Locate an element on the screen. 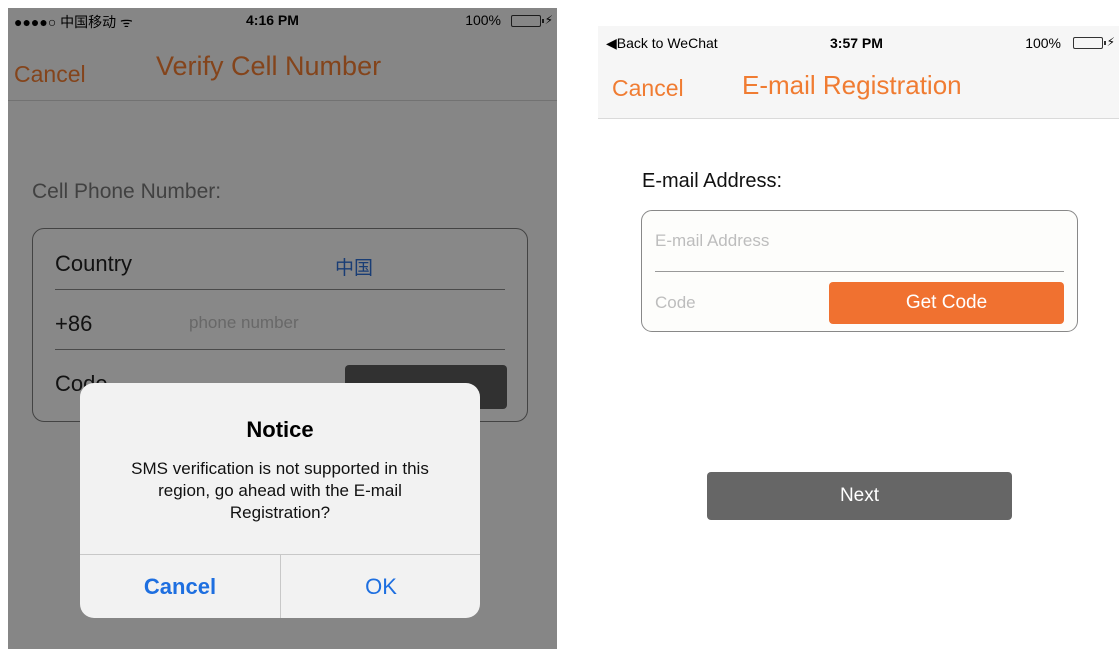  back-to-wechat-link: ◀Back to WeChat is located at coordinates (662, 43).